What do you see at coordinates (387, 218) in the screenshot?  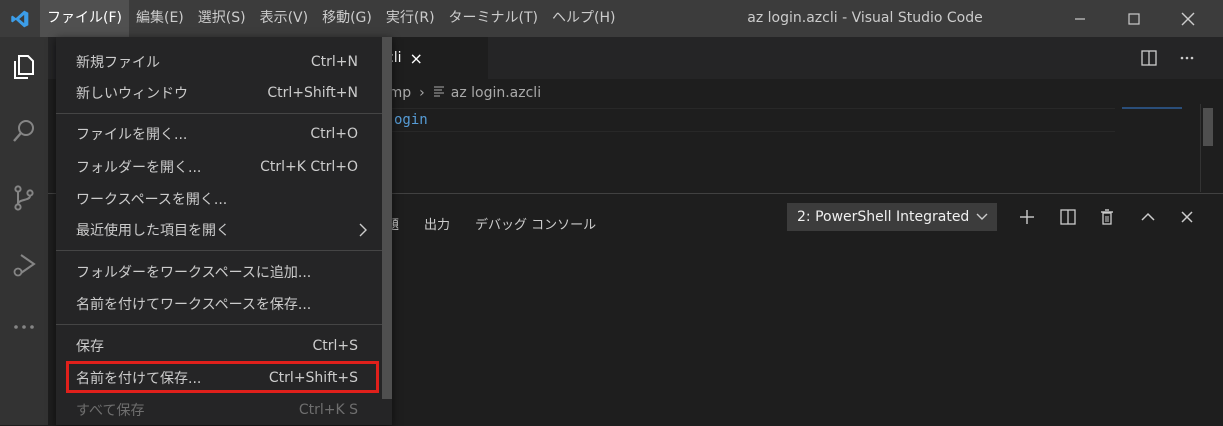 I see `menu-scrollbar` at bounding box center [387, 218].